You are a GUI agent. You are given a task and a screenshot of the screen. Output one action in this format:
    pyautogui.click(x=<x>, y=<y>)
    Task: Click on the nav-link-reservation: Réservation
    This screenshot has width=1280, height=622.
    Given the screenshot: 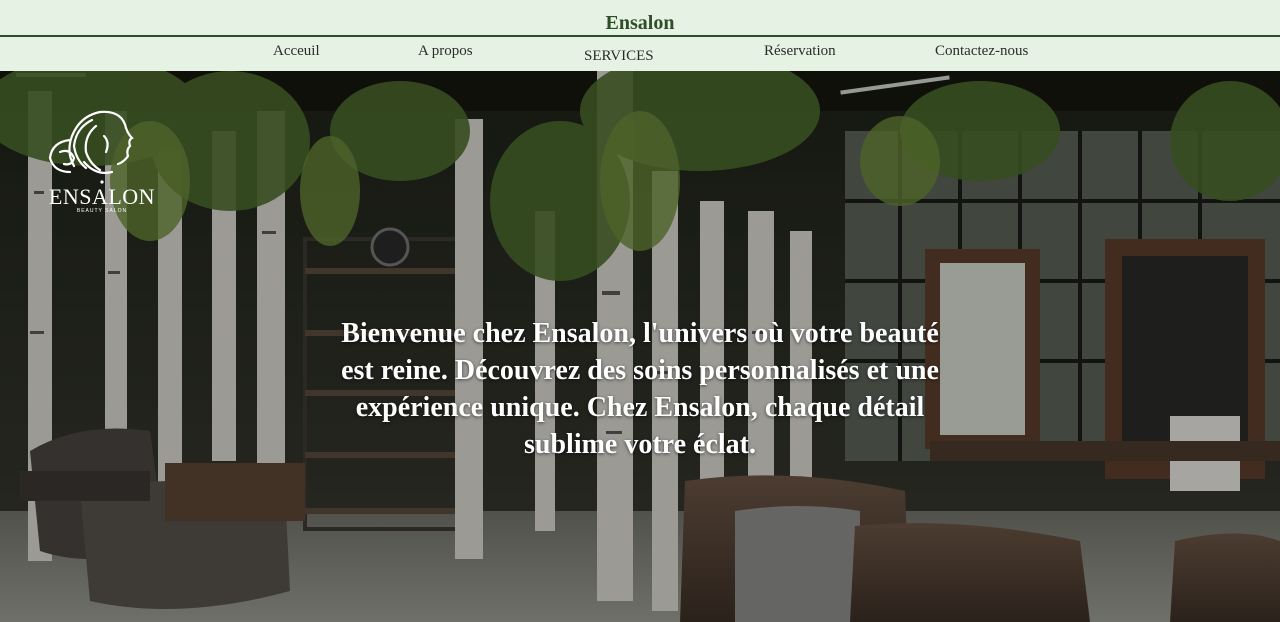 What is the action you would take?
    pyautogui.click(x=800, y=51)
    